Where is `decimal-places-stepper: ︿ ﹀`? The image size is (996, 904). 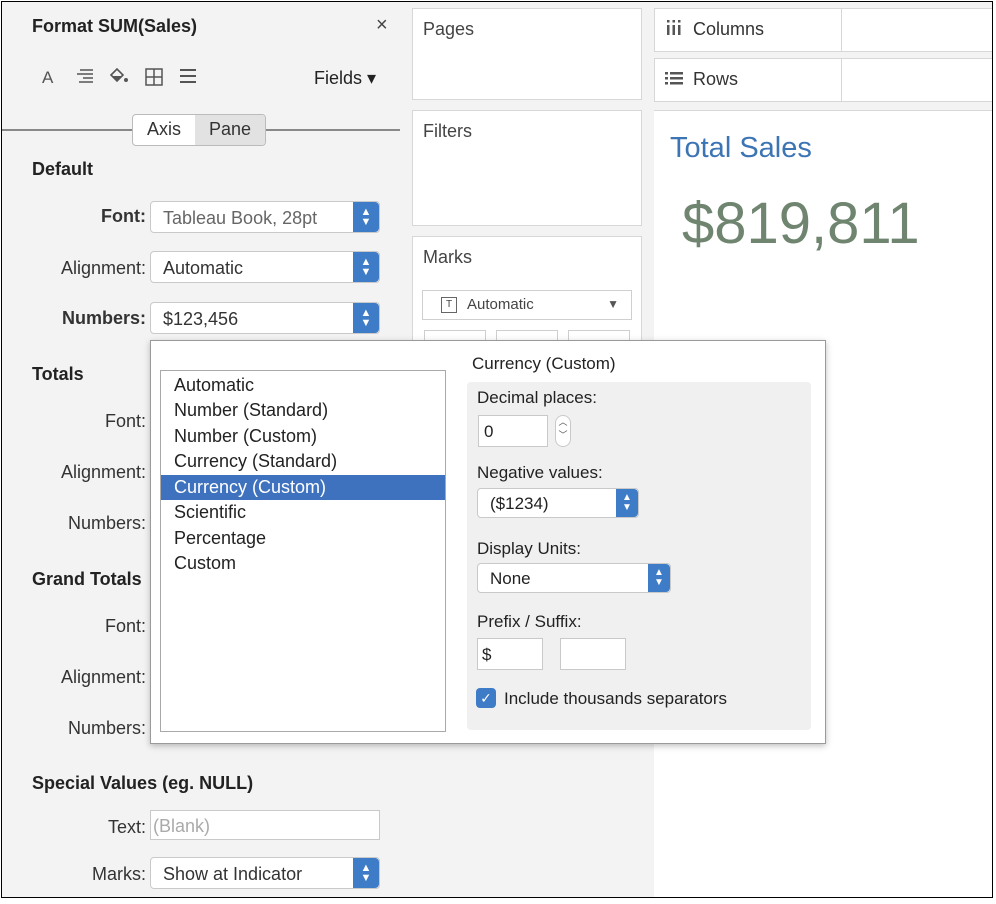 decimal-places-stepper: ︿ ﹀ is located at coordinates (563, 431).